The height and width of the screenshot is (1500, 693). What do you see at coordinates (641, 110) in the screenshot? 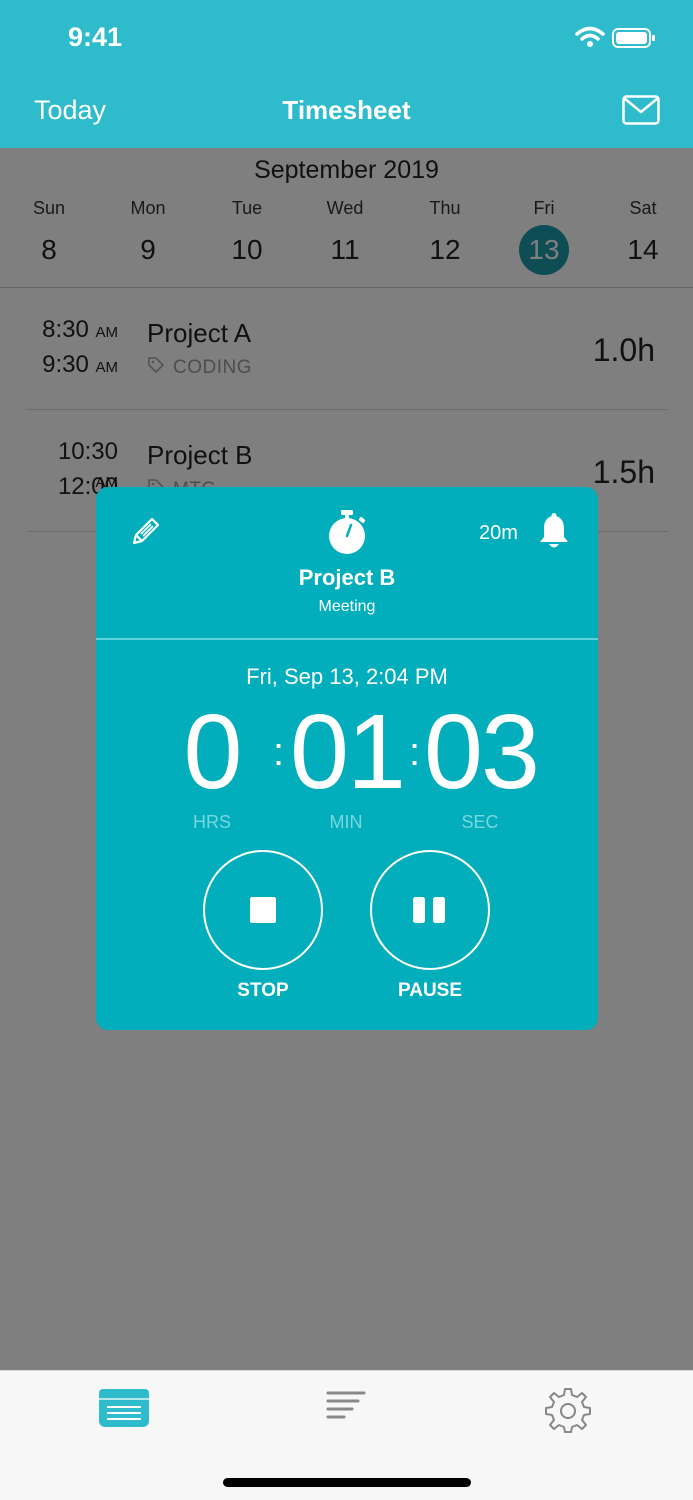
I see `mail-icon` at bounding box center [641, 110].